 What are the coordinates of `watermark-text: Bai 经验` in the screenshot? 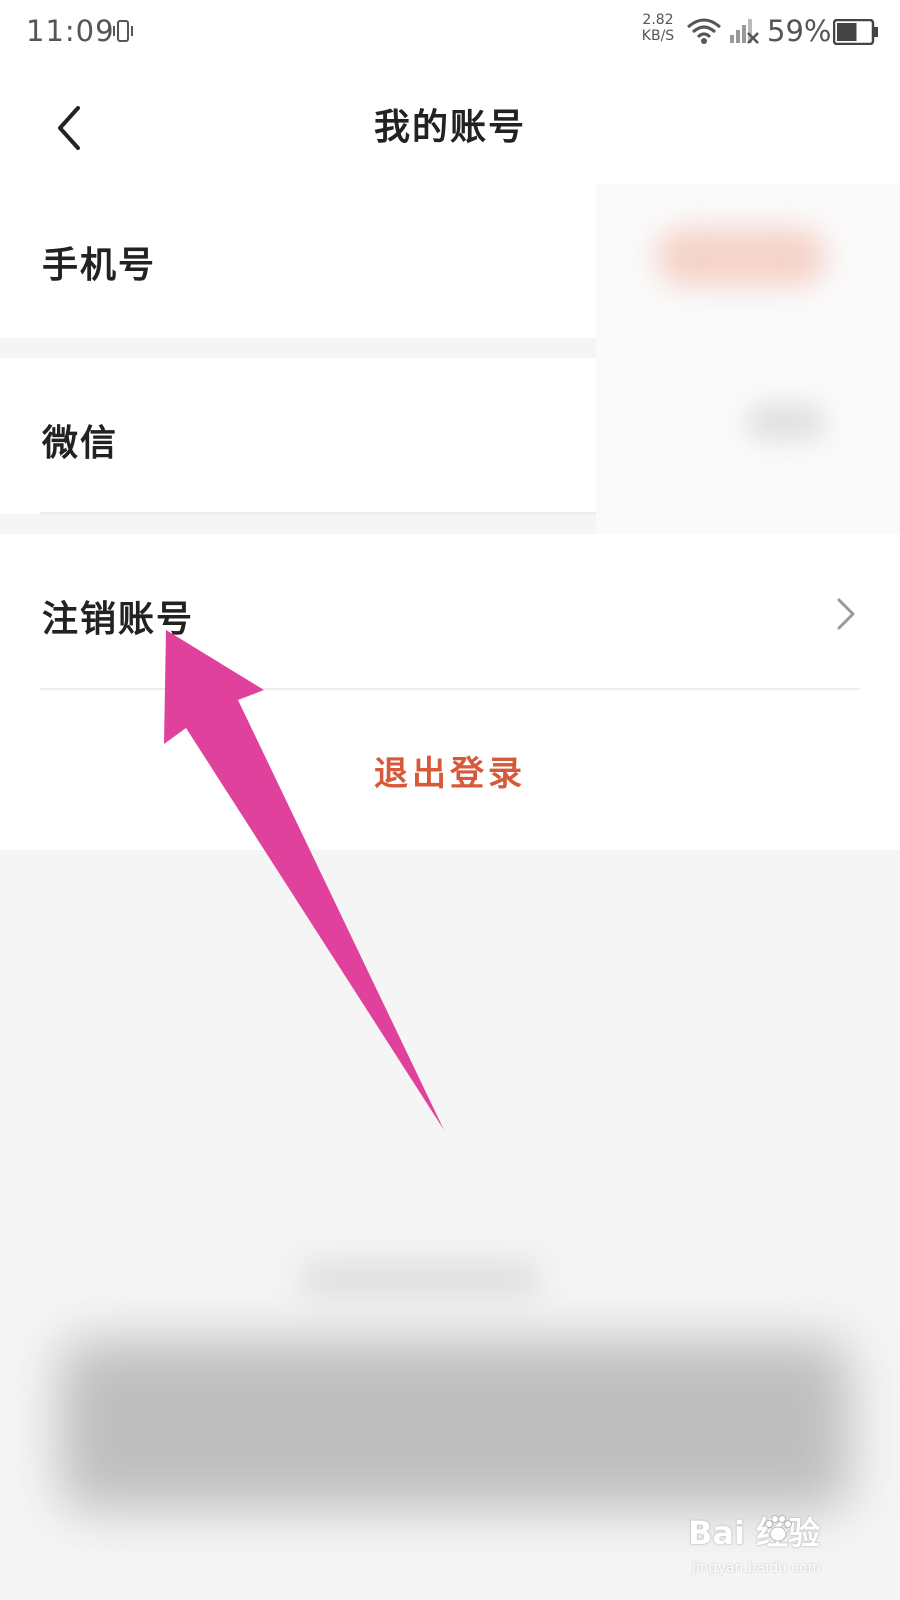 It's located at (754, 1533).